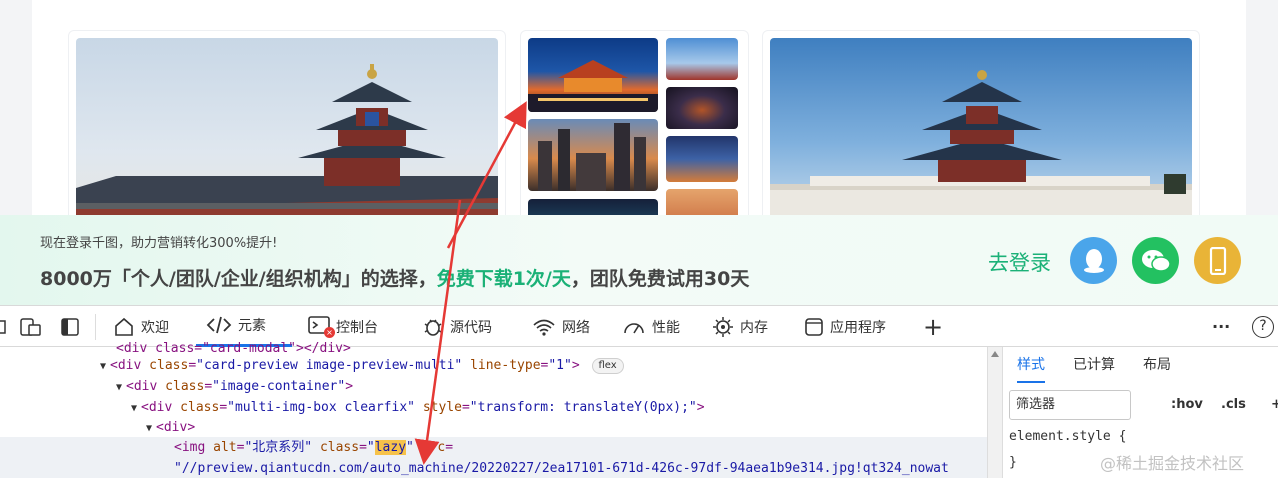  I want to click on inspect-icon, so click(3, 326).